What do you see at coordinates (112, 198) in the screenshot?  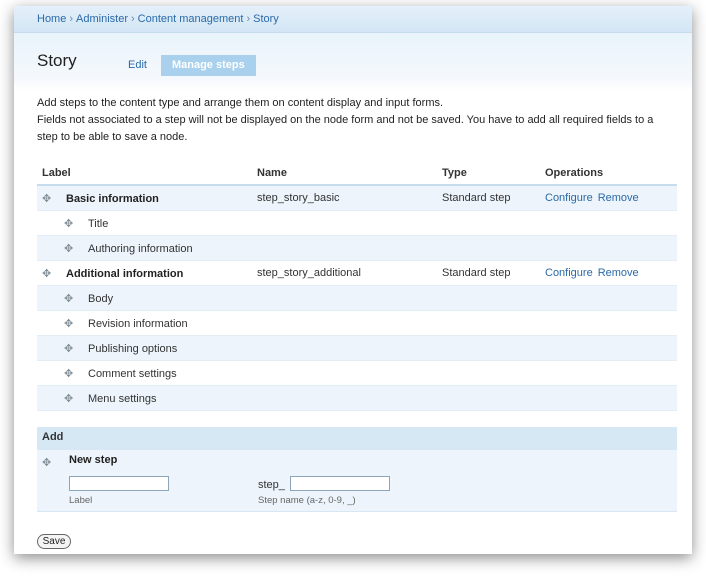 I see `step-label: Basic information` at bounding box center [112, 198].